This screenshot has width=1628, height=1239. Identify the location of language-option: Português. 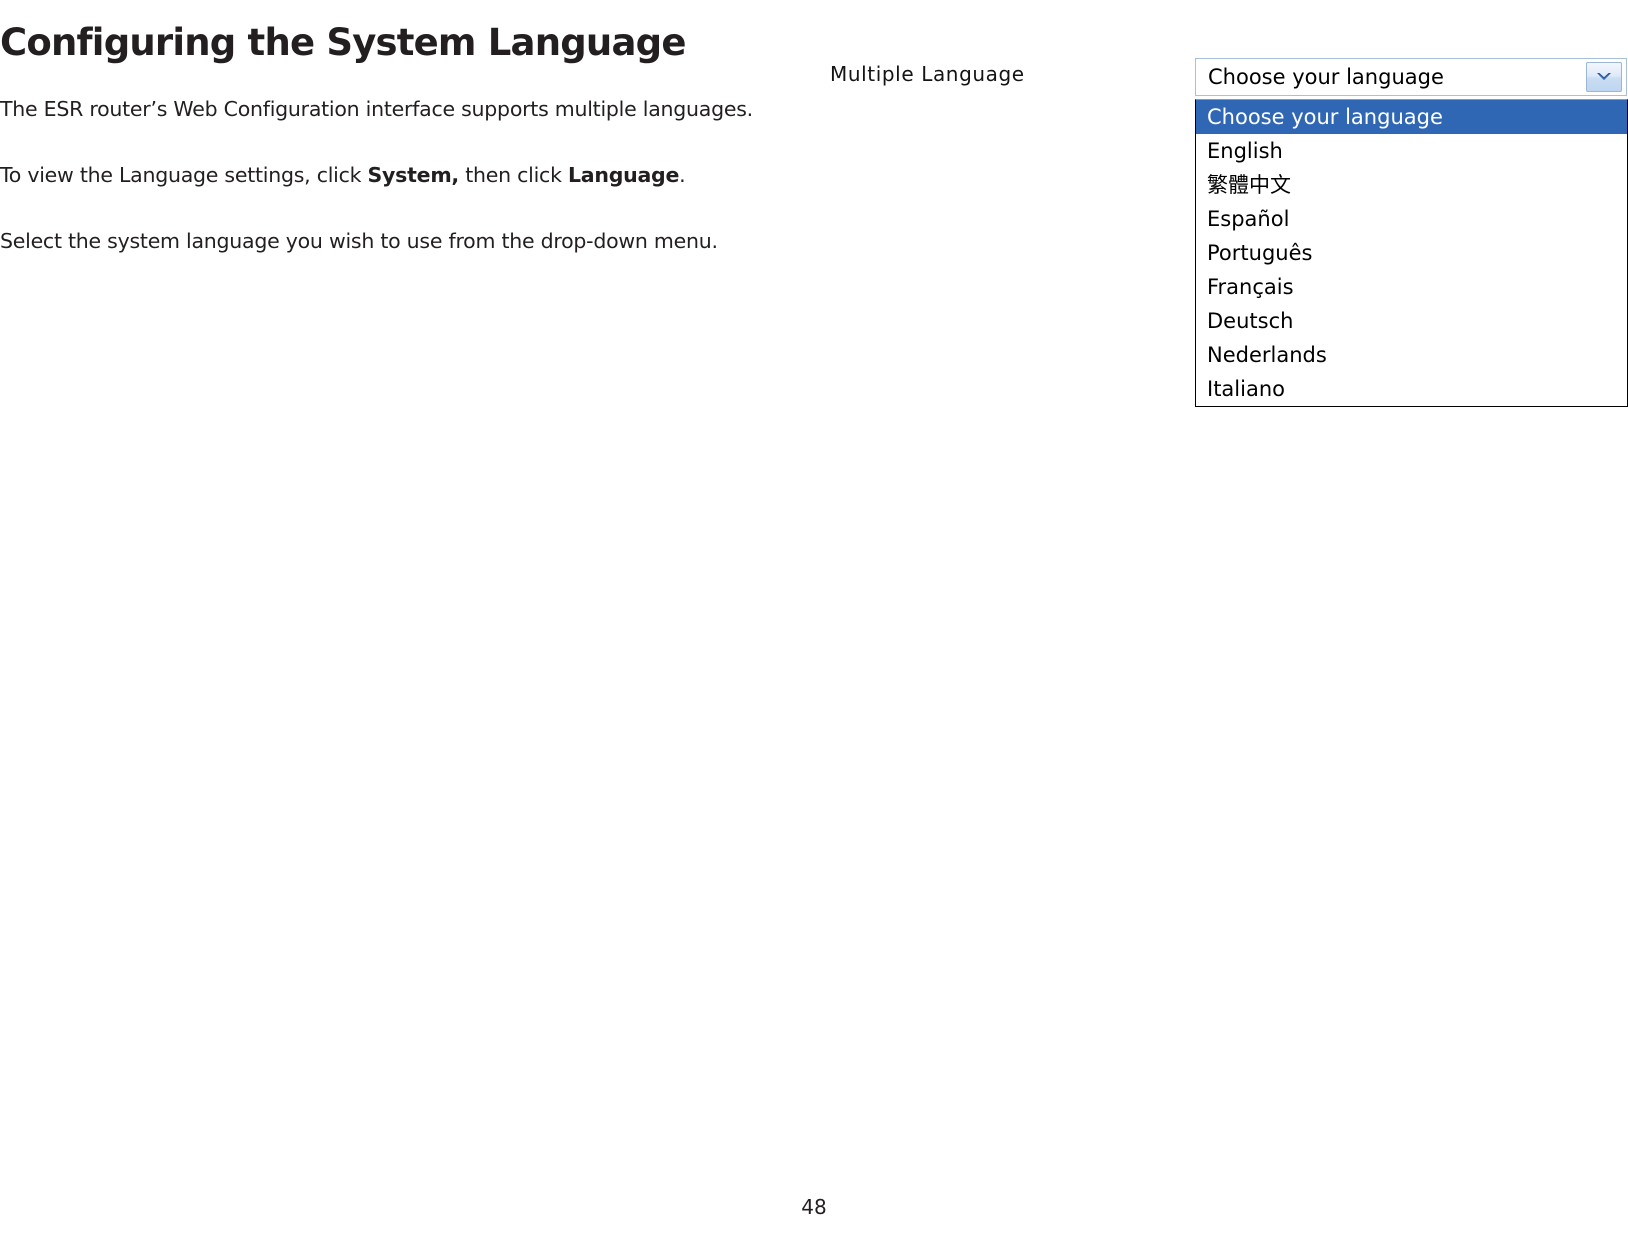
(1411, 253).